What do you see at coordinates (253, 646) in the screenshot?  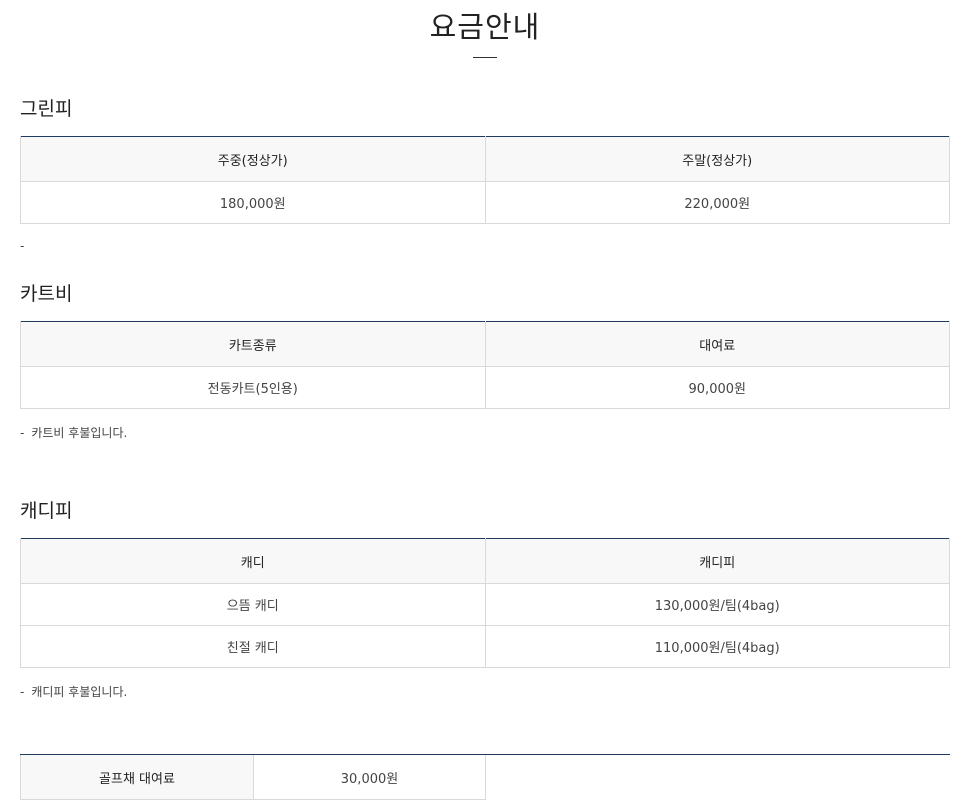 I see `caddie-type-cell: 친절 캐디` at bounding box center [253, 646].